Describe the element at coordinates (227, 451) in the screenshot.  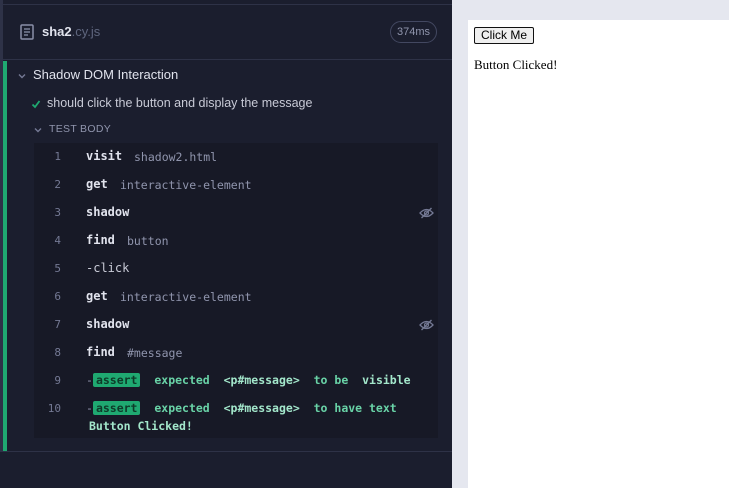
I see `divider` at that location.